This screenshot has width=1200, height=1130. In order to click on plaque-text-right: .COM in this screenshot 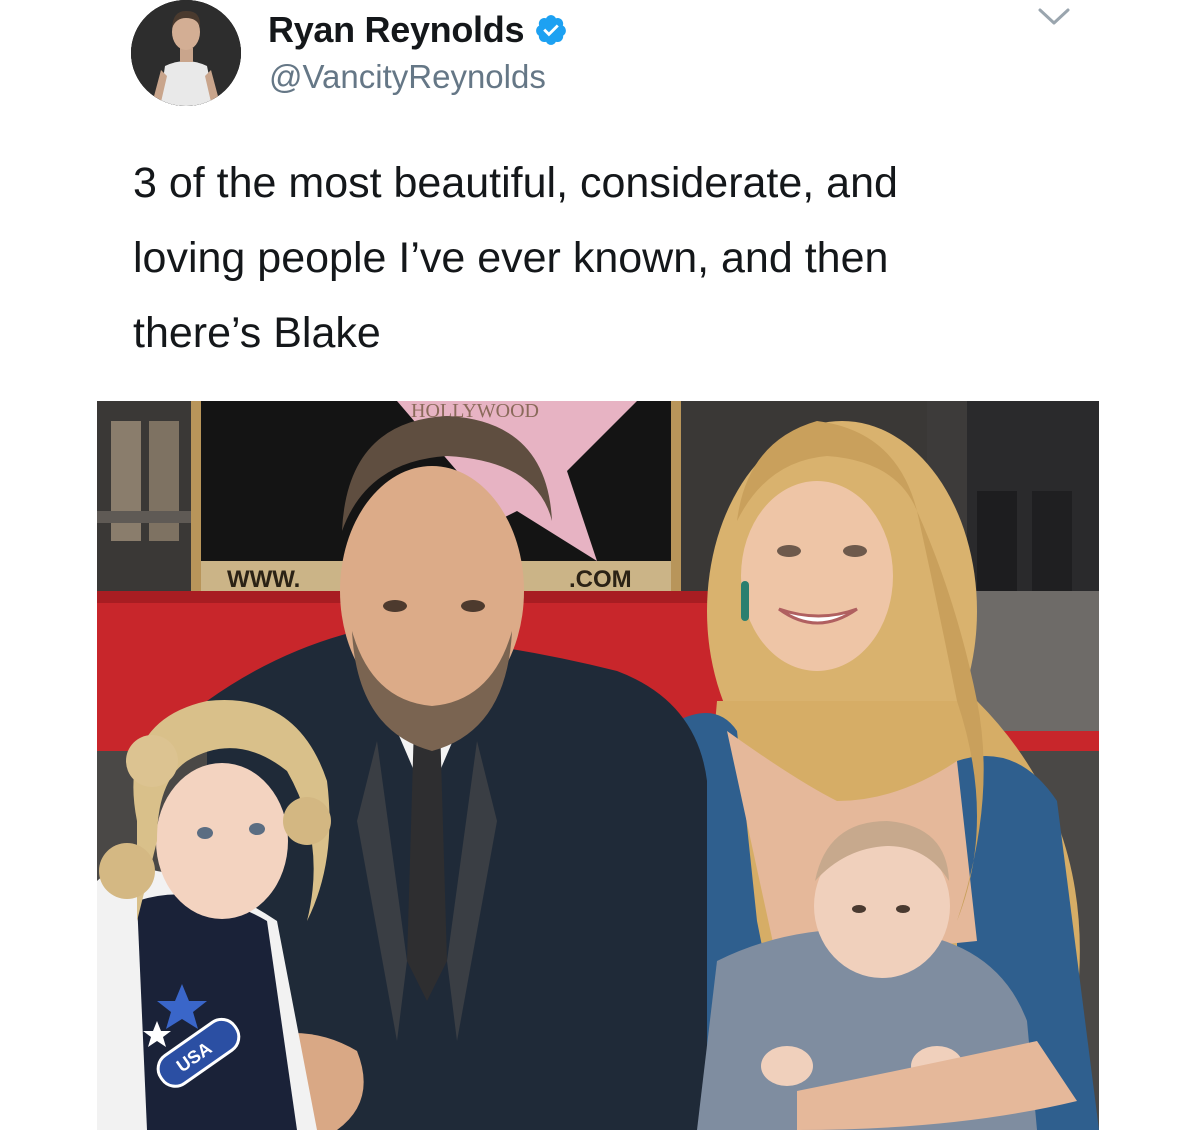, I will do `click(600, 579)`.